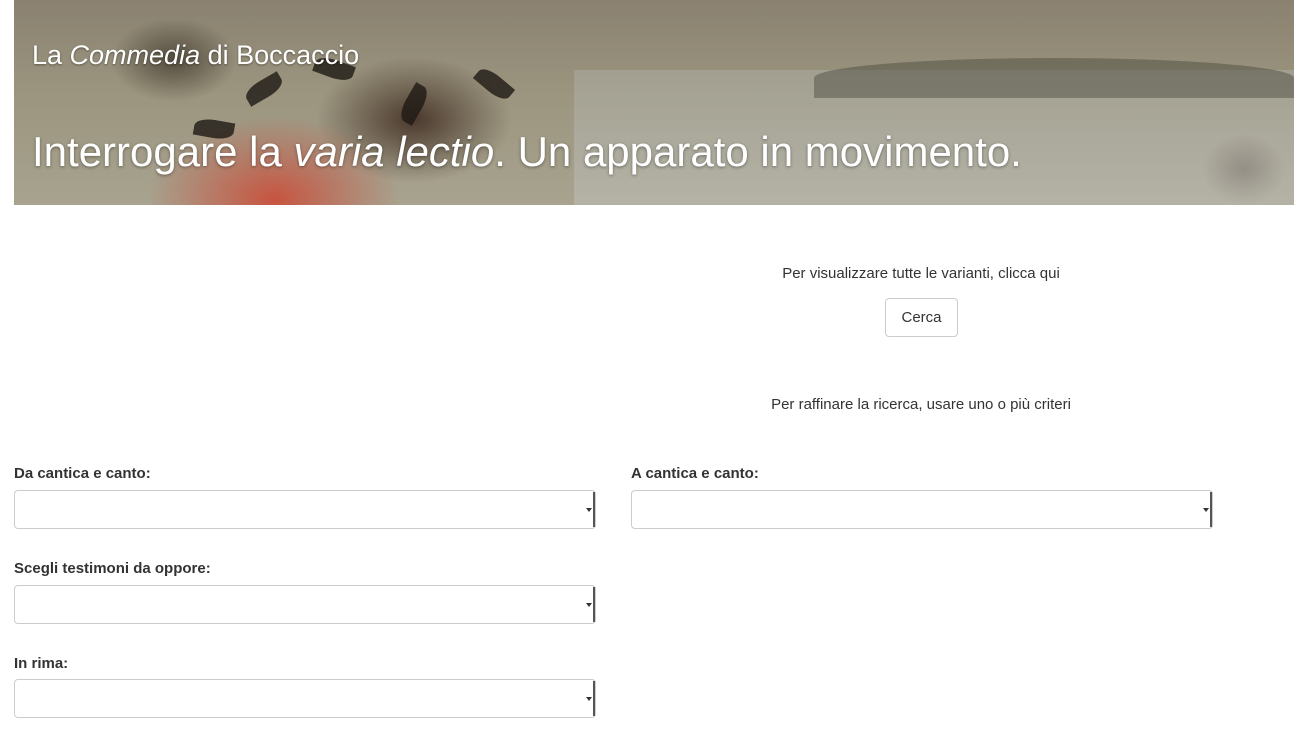 The image size is (1294, 738). I want to click on site-subtitle-em: Commedia, so click(135, 55).